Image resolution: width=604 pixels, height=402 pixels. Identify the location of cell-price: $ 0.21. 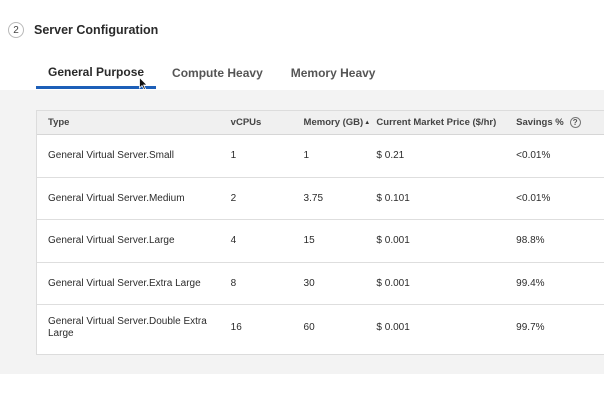
(390, 156).